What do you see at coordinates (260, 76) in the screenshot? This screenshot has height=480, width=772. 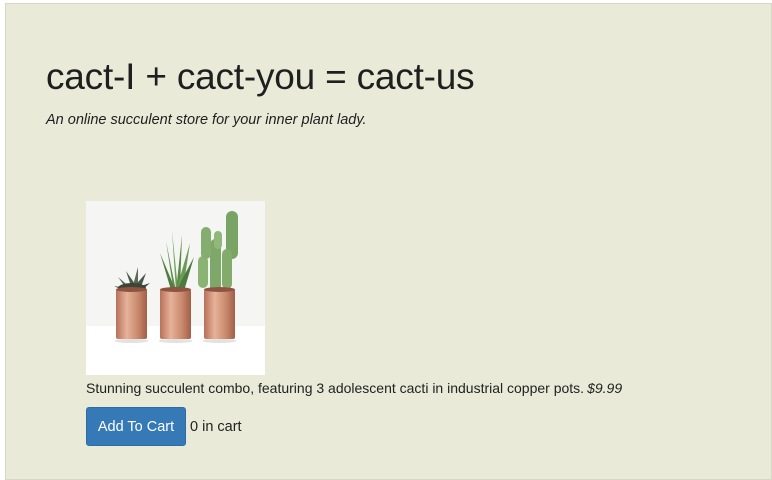 I see `page-title: cact-I + cact-you = cact-us` at bounding box center [260, 76].